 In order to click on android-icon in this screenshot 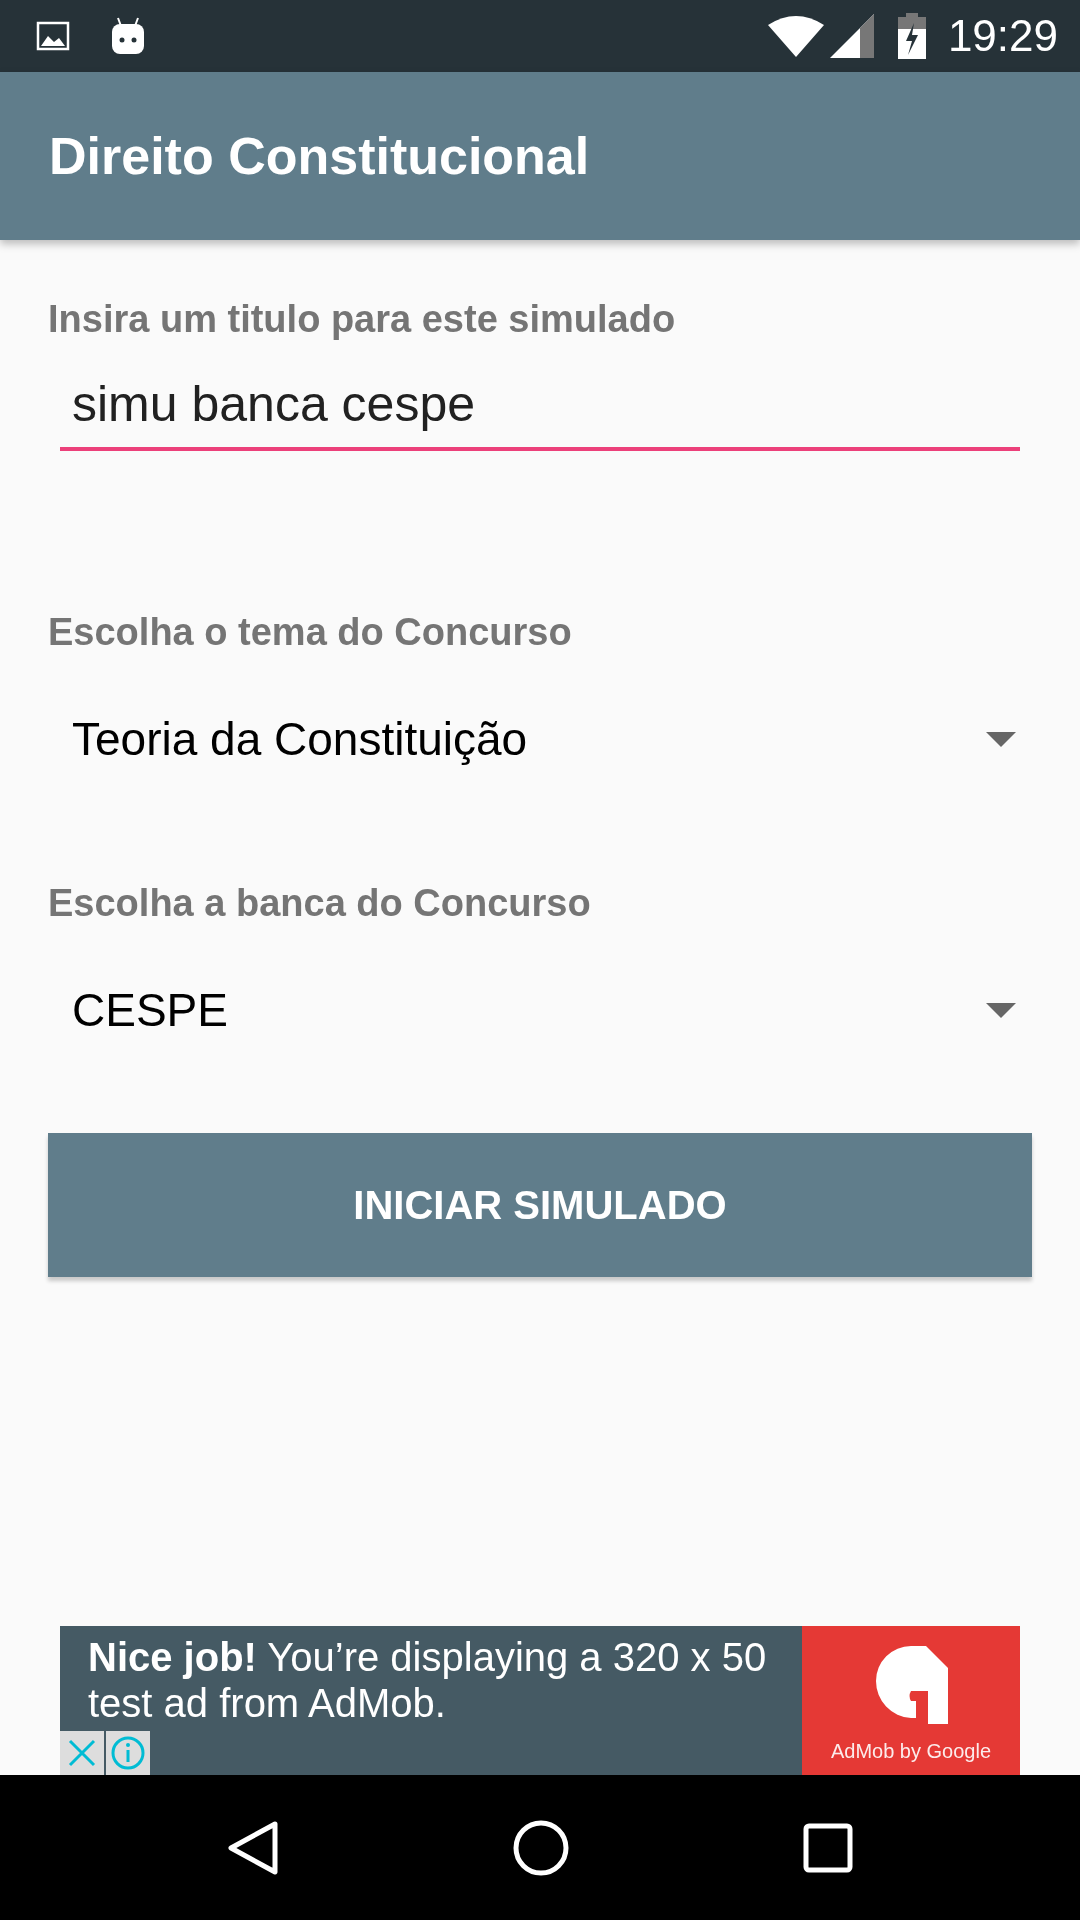, I will do `click(128, 36)`.